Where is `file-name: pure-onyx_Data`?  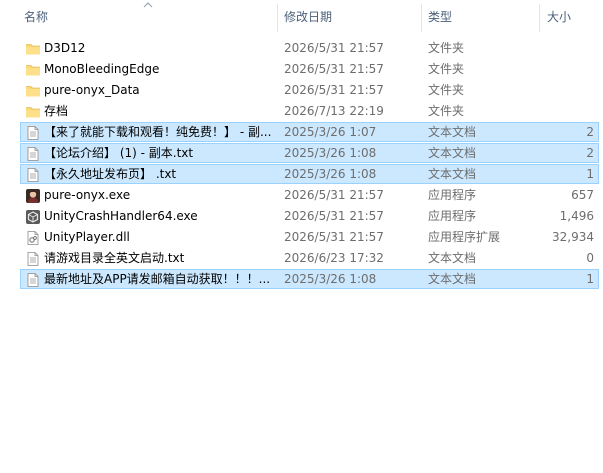
file-name: pure-onyx_Data is located at coordinates (92, 90).